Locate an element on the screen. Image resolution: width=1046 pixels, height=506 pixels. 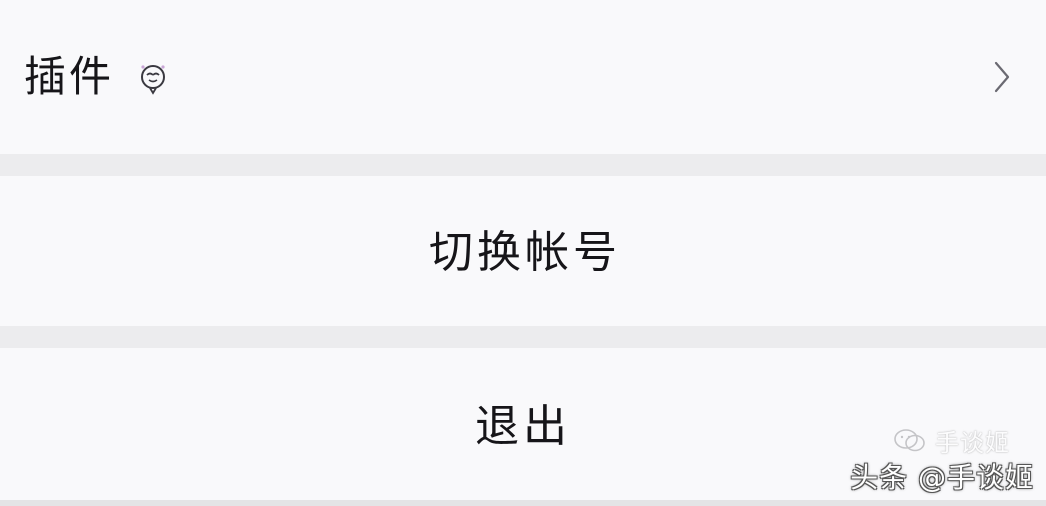
logout-label: 退出 is located at coordinates (523, 426).